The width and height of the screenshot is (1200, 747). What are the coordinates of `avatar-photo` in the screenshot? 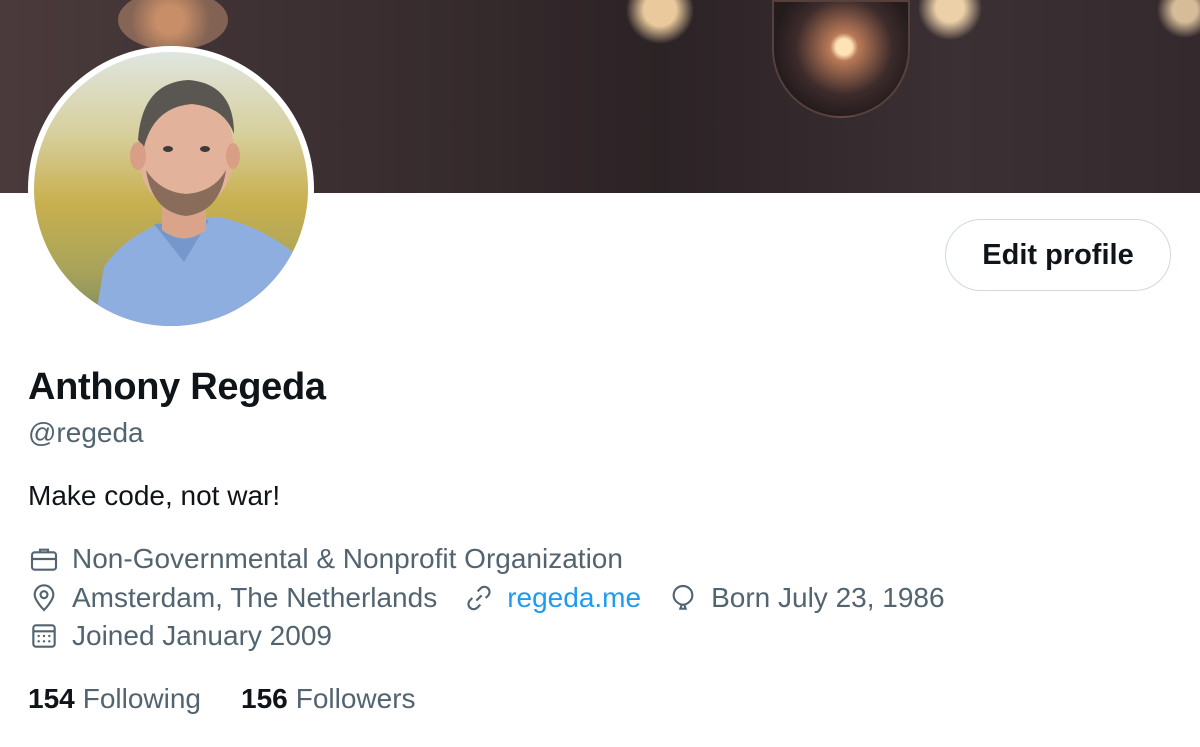 It's located at (171, 189).